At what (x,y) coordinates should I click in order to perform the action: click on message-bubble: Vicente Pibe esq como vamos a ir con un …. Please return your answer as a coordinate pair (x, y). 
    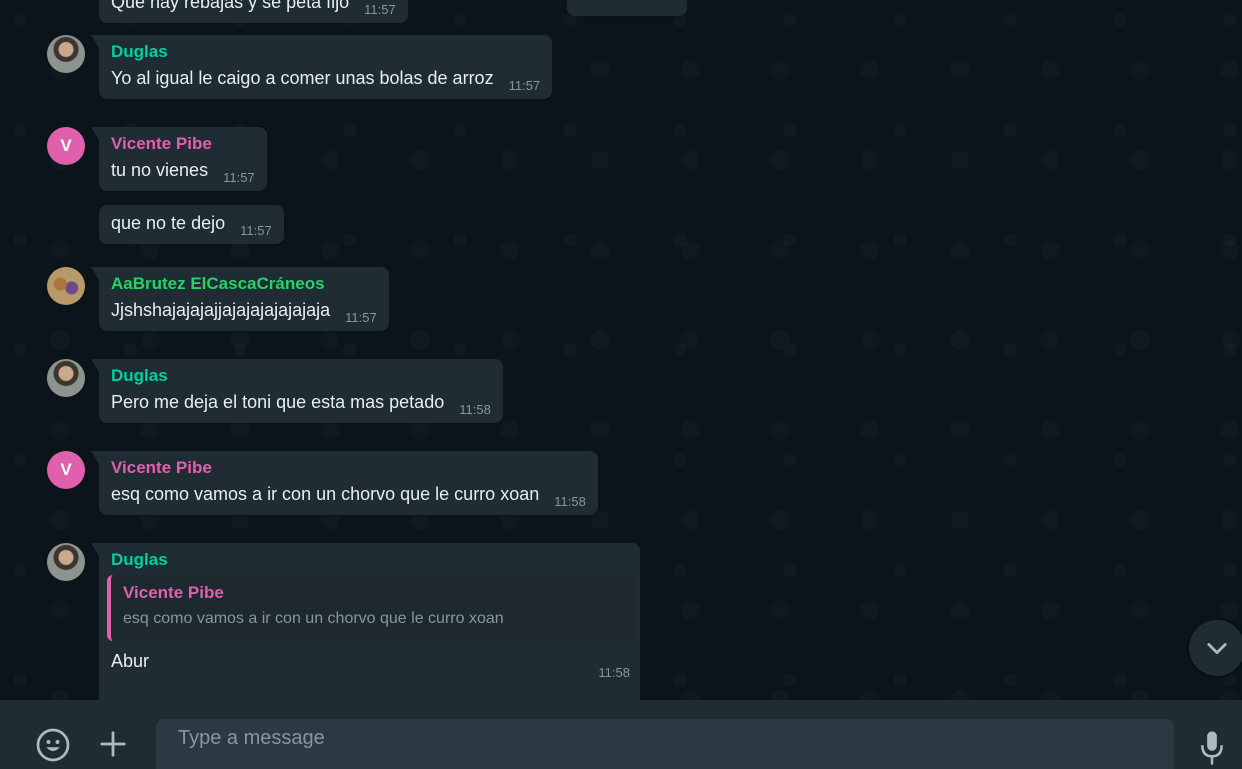
    Looking at the image, I should click on (344, 483).